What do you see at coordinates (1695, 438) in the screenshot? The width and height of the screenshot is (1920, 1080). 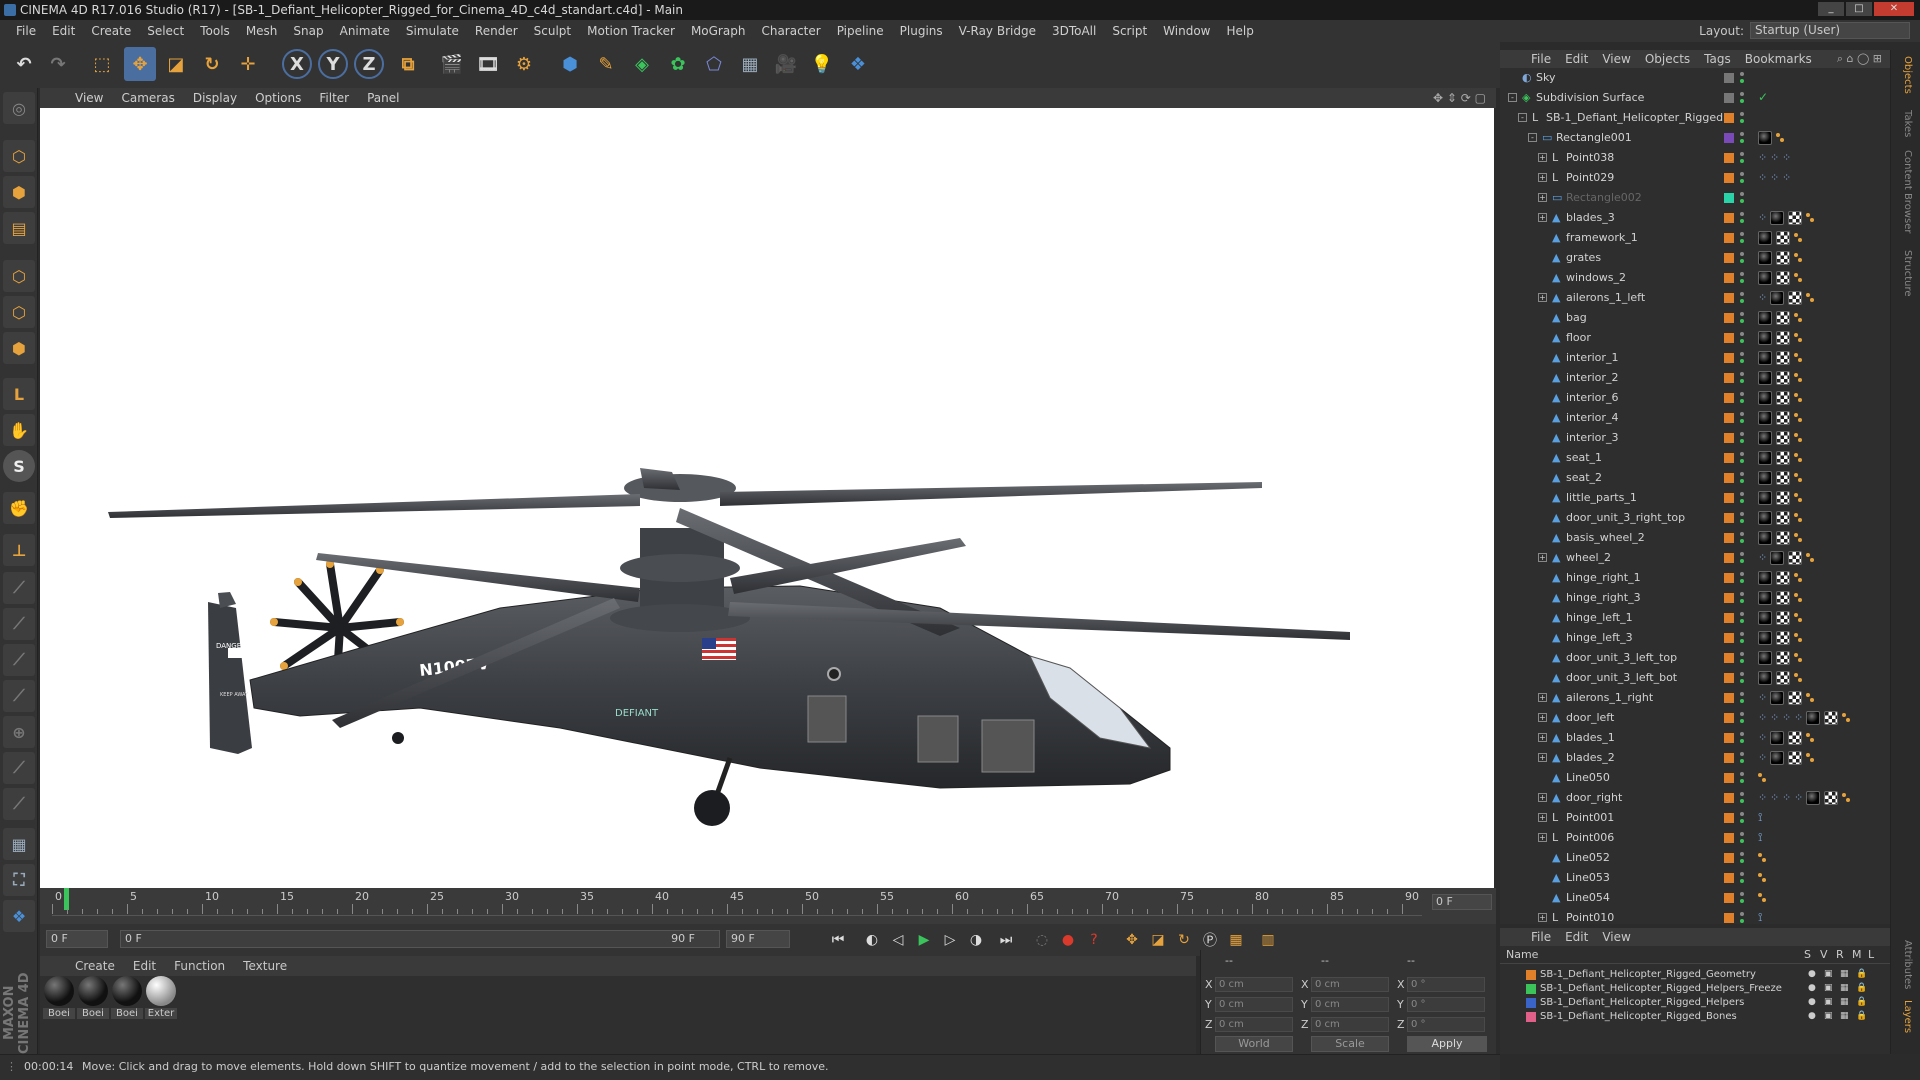 I see `object-row: ▲ interior_3` at bounding box center [1695, 438].